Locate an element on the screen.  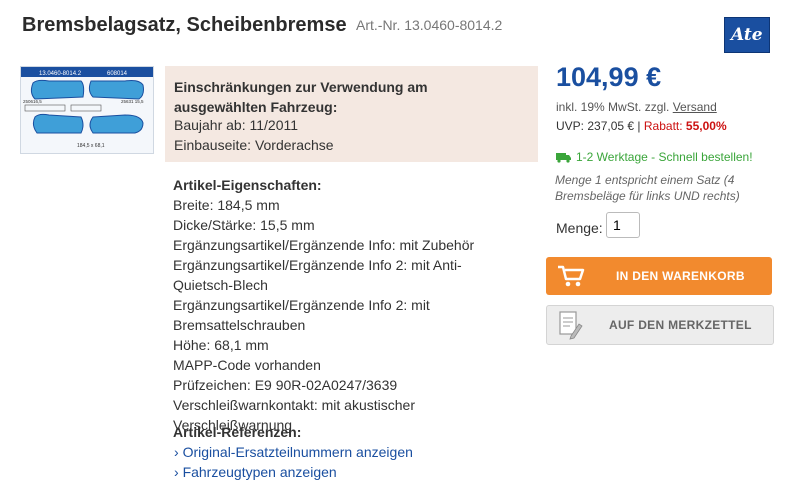
add-to-cart-label: IN DEN WARENKORB is located at coordinates (680, 276).